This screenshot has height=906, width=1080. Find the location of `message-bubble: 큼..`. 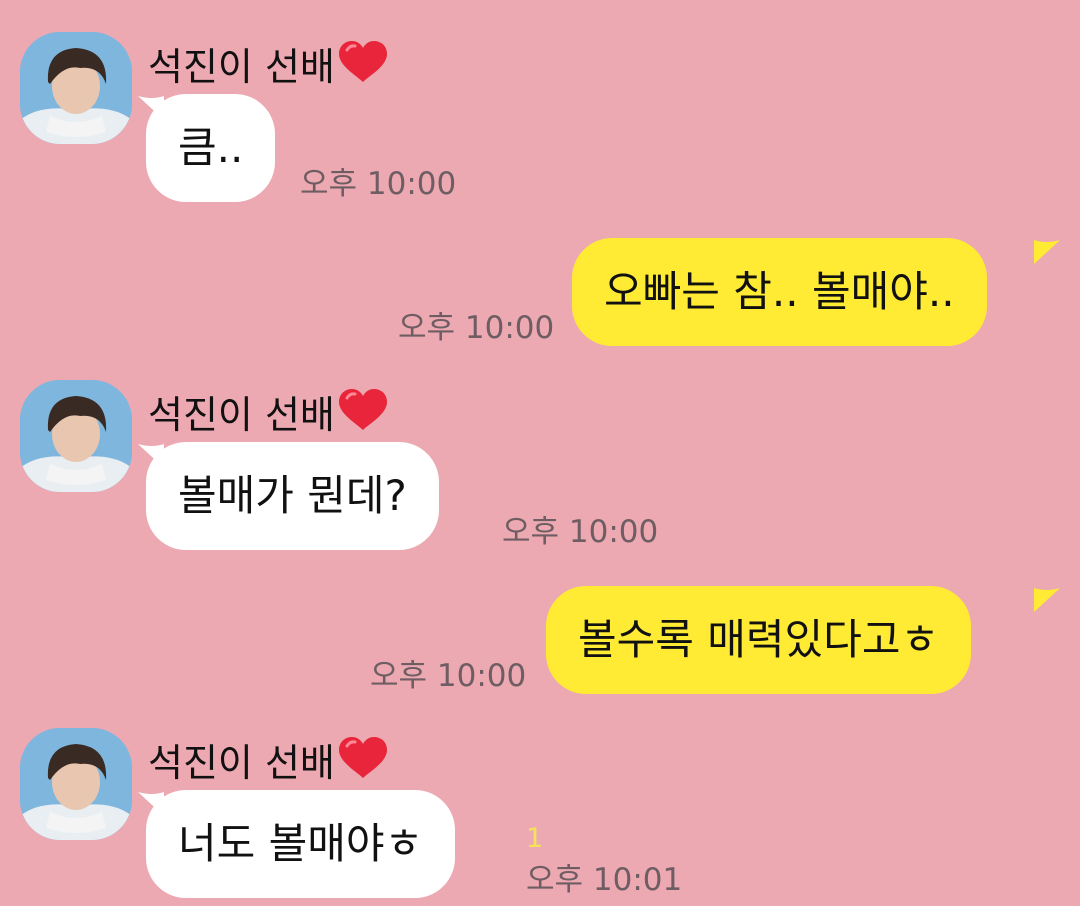

message-bubble: 큼.. is located at coordinates (211, 148).